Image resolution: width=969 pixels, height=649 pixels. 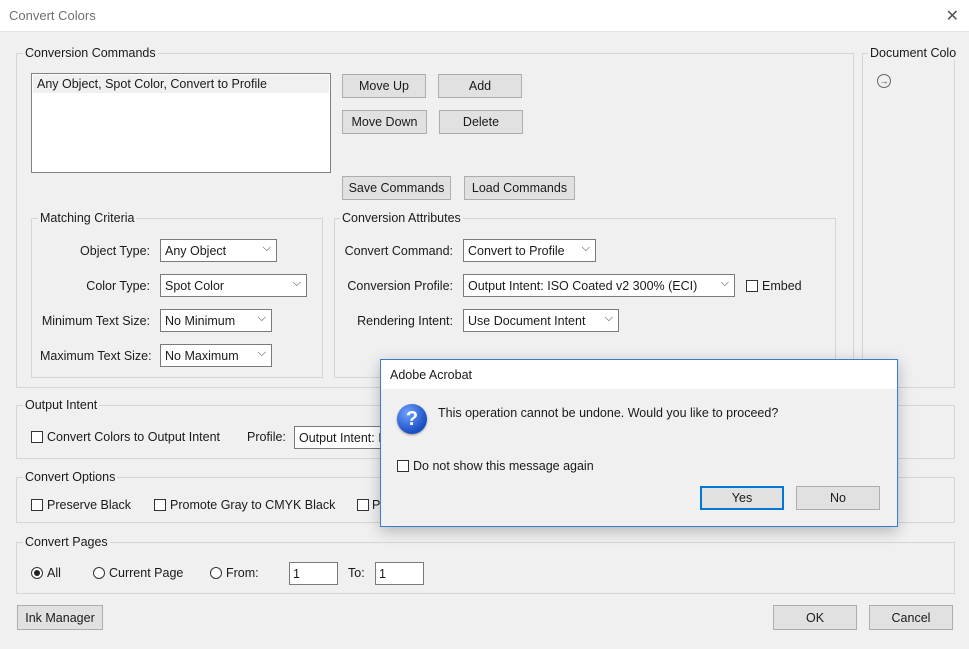 What do you see at coordinates (253, 505) in the screenshot?
I see `promote-gray-label: Promote Gray to CMYK Black` at bounding box center [253, 505].